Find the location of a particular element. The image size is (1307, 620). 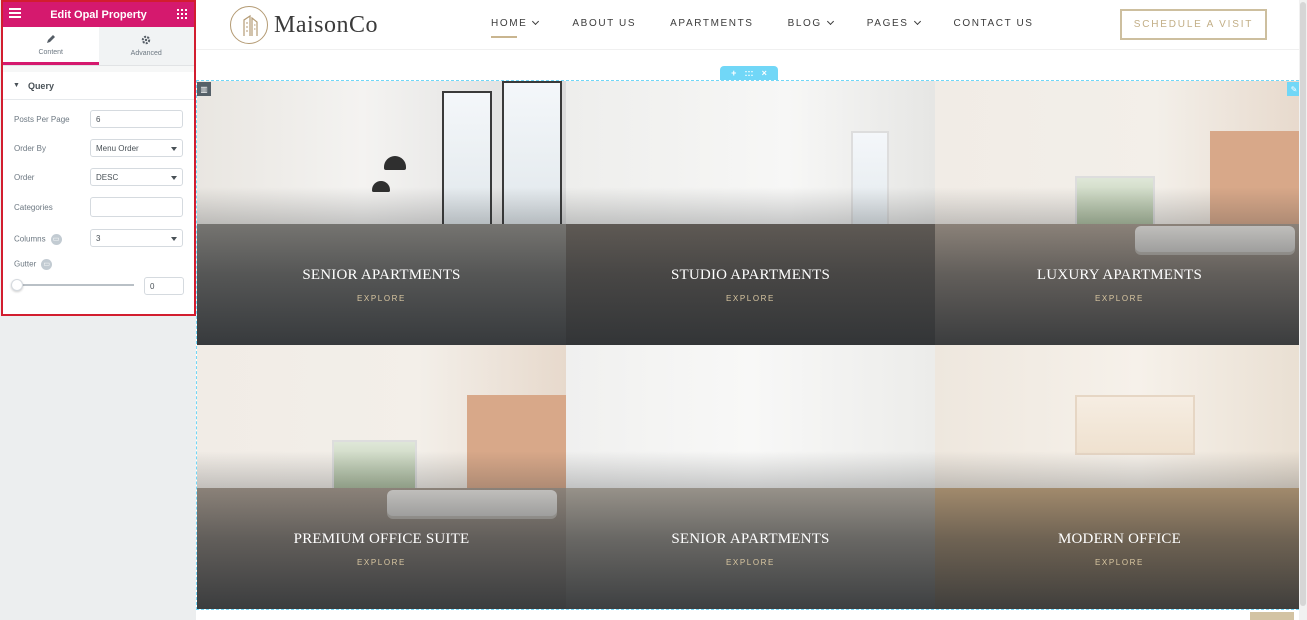

logo-text: MaisonCo is located at coordinates (326, 24).